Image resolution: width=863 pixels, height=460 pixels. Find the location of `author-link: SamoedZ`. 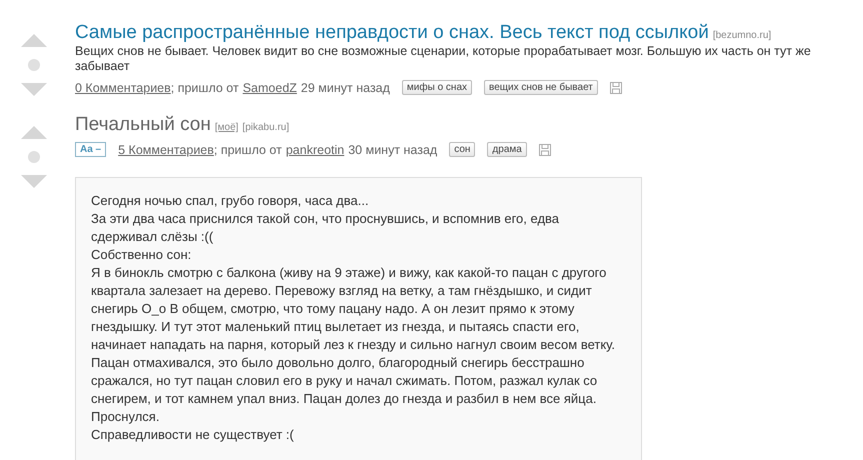

author-link: SamoedZ is located at coordinates (269, 87).